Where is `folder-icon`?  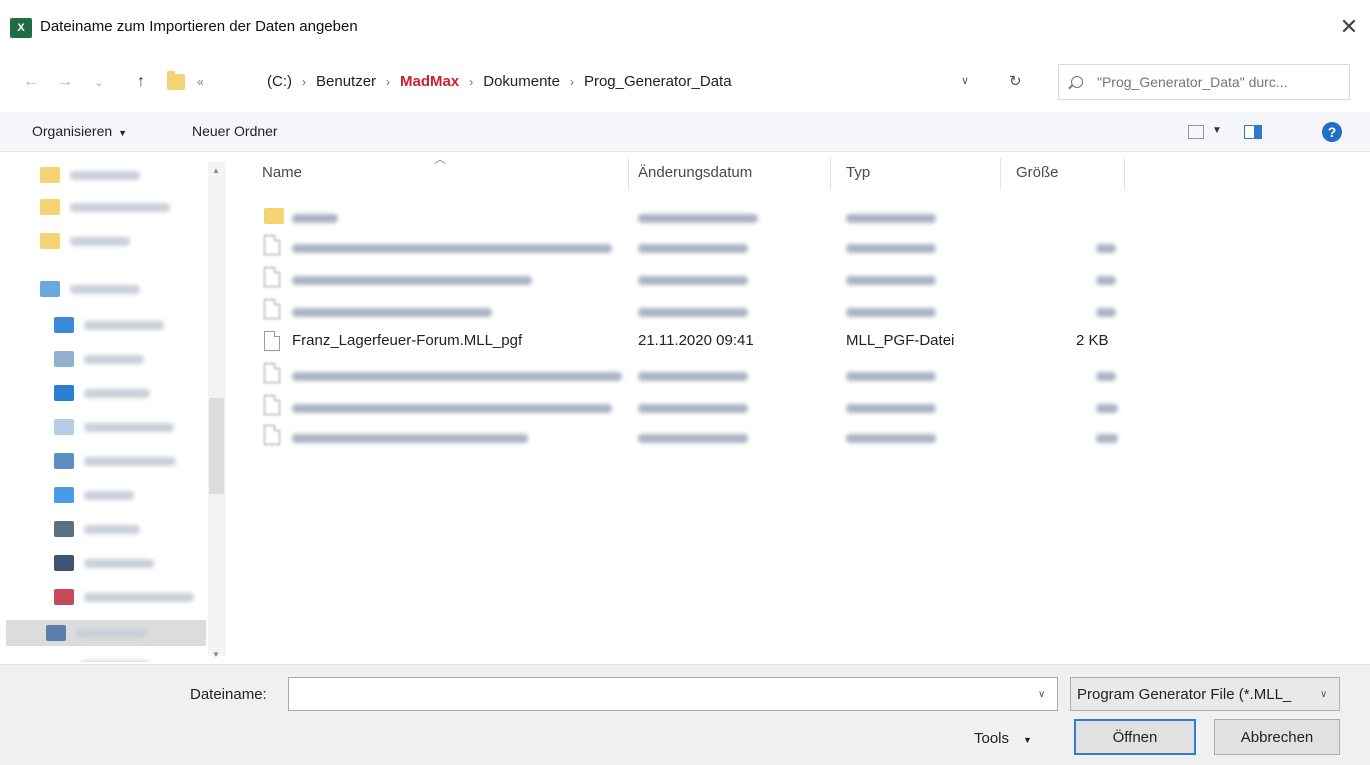
folder-icon is located at coordinates (50, 175).